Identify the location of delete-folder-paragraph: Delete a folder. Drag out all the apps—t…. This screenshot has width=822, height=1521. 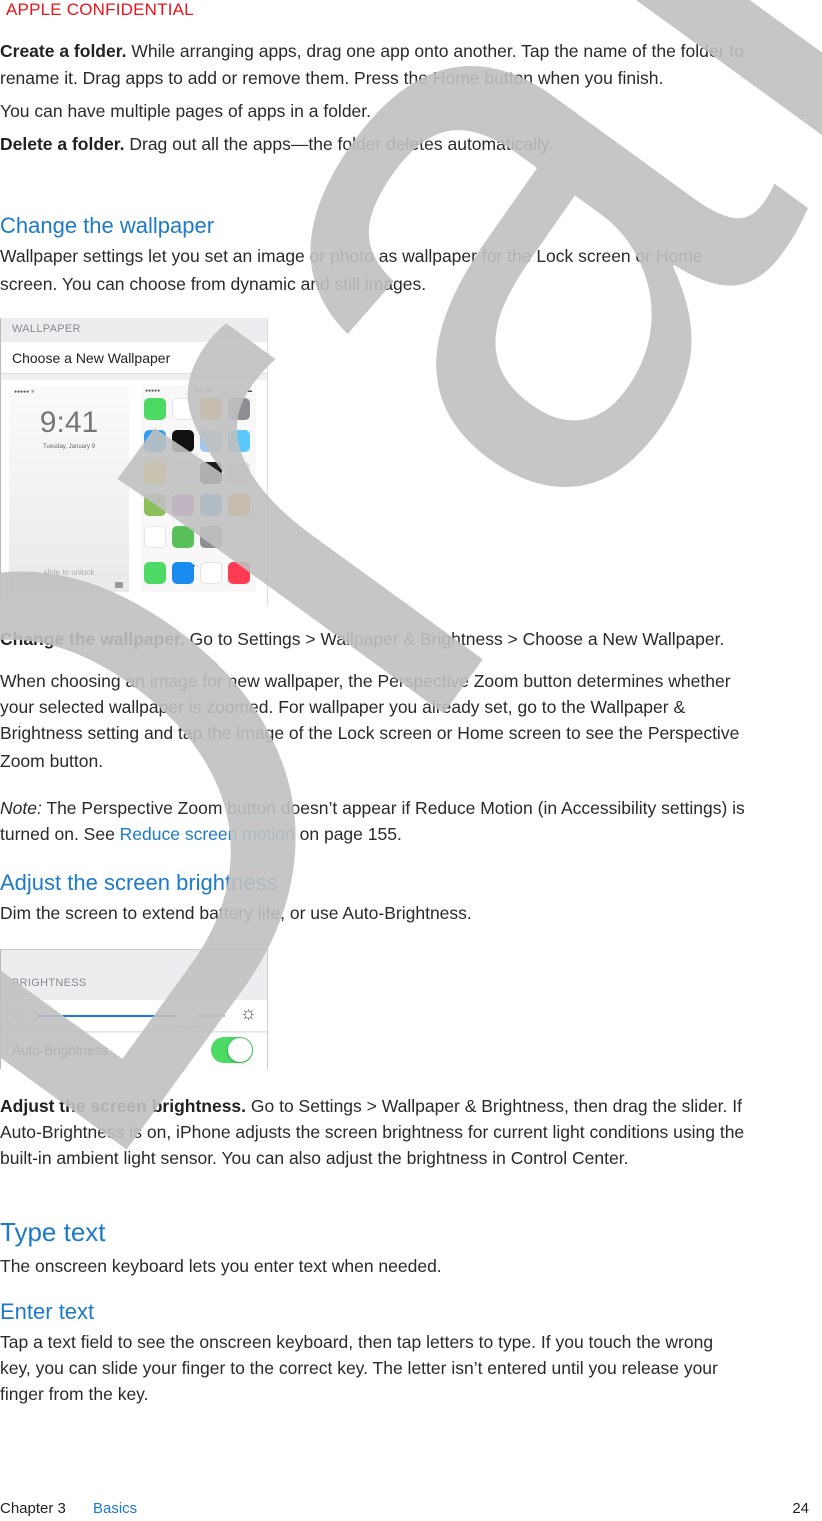
(411, 144).